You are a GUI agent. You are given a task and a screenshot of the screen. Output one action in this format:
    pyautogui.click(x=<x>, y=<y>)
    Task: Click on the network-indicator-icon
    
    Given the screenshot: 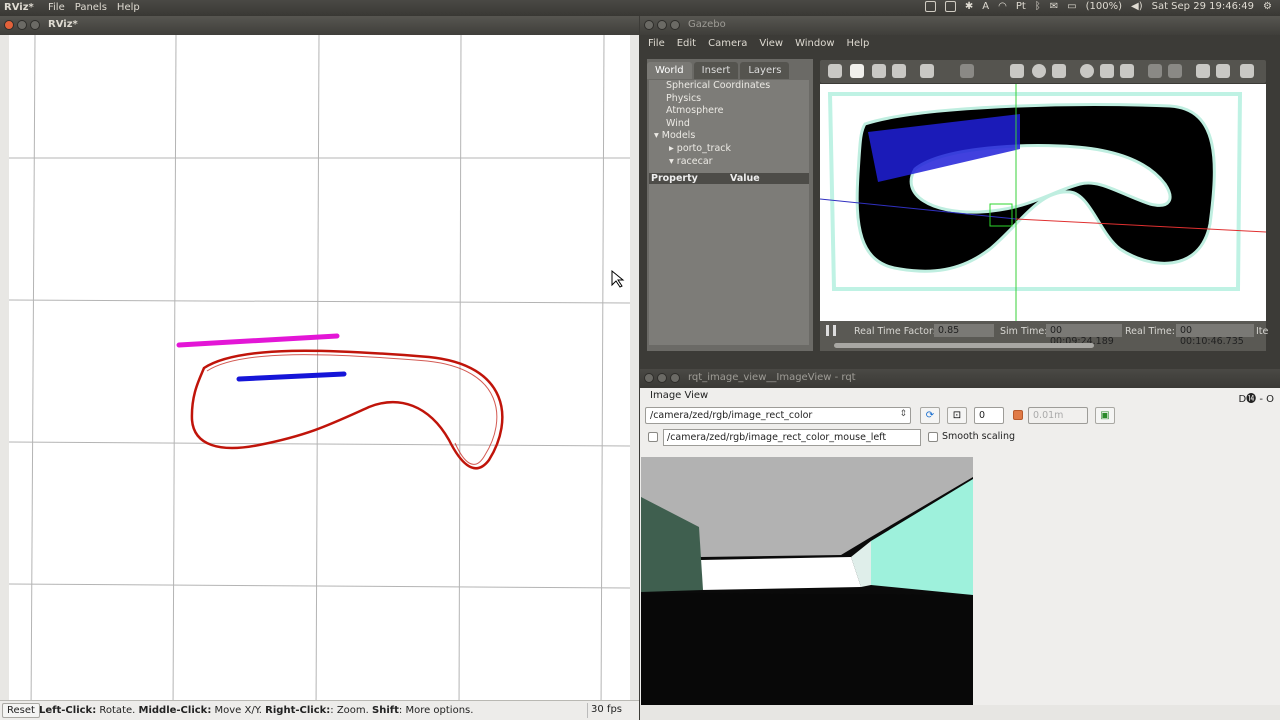 What is the action you would take?
    pyautogui.click(x=930, y=6)
    